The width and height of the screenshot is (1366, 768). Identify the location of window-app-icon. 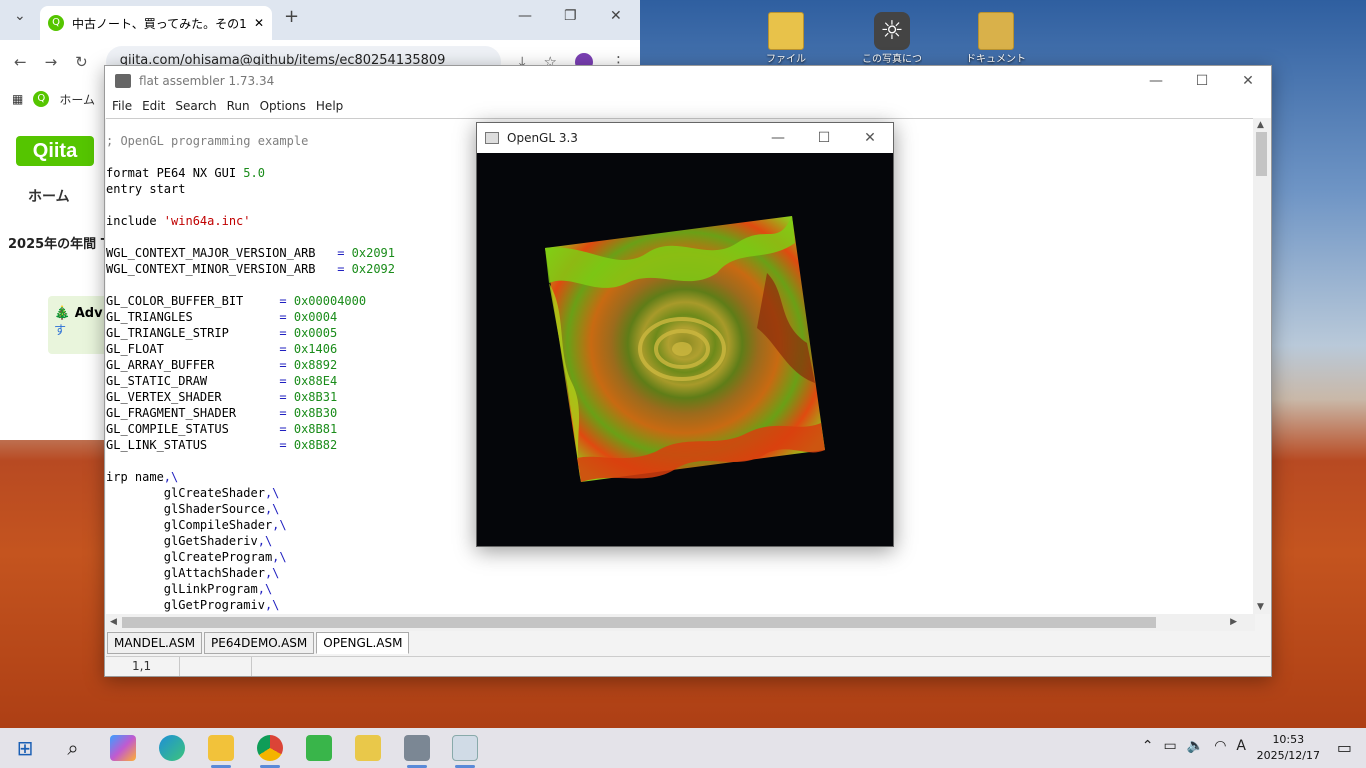
(492, 138).